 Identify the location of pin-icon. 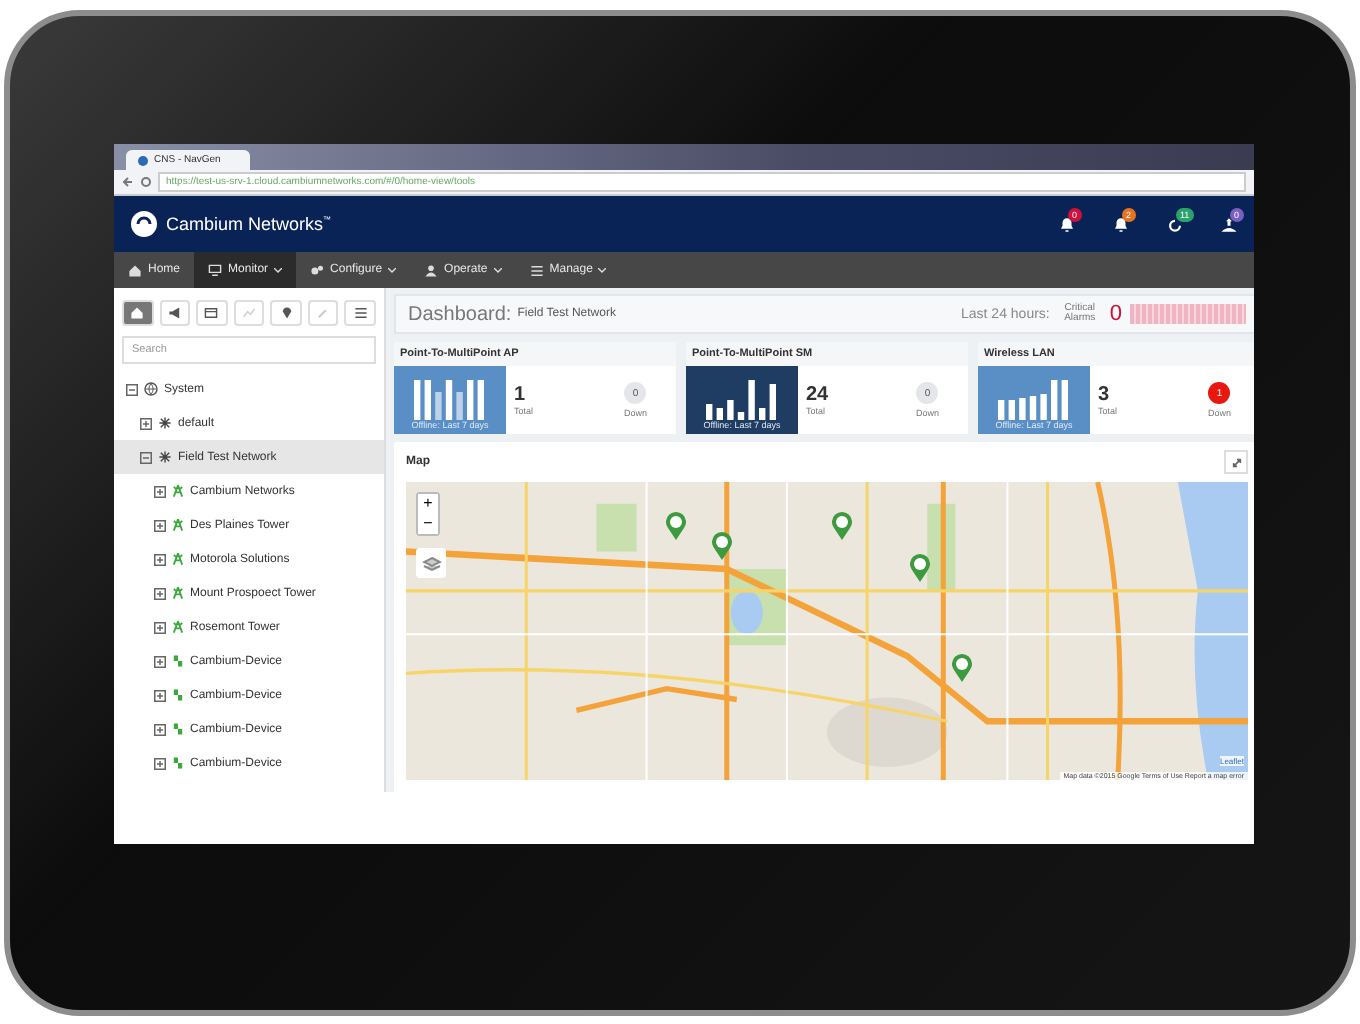
(286, 313).